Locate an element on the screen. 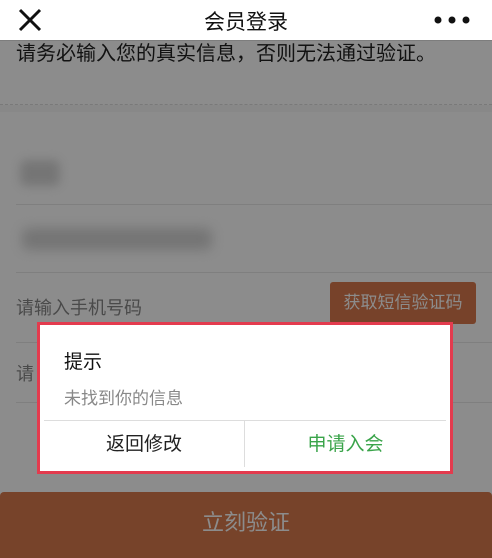 The height and width of the screenshot is (558, 492). page-title: 会员登录 is located at coordinates (246, 22).